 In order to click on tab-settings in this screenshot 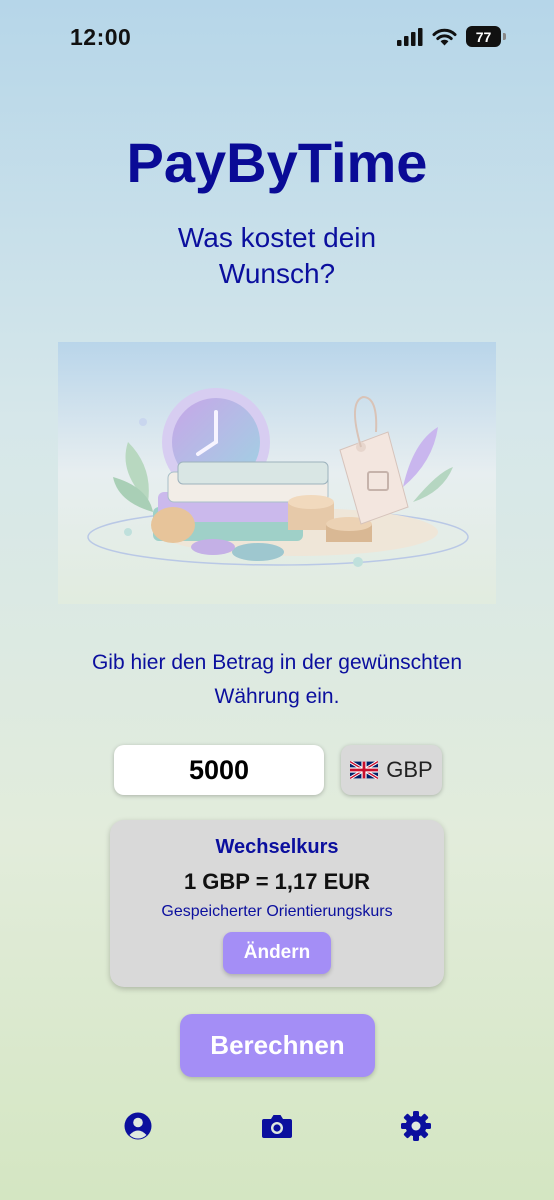, I will do `click(416, 1126)`.